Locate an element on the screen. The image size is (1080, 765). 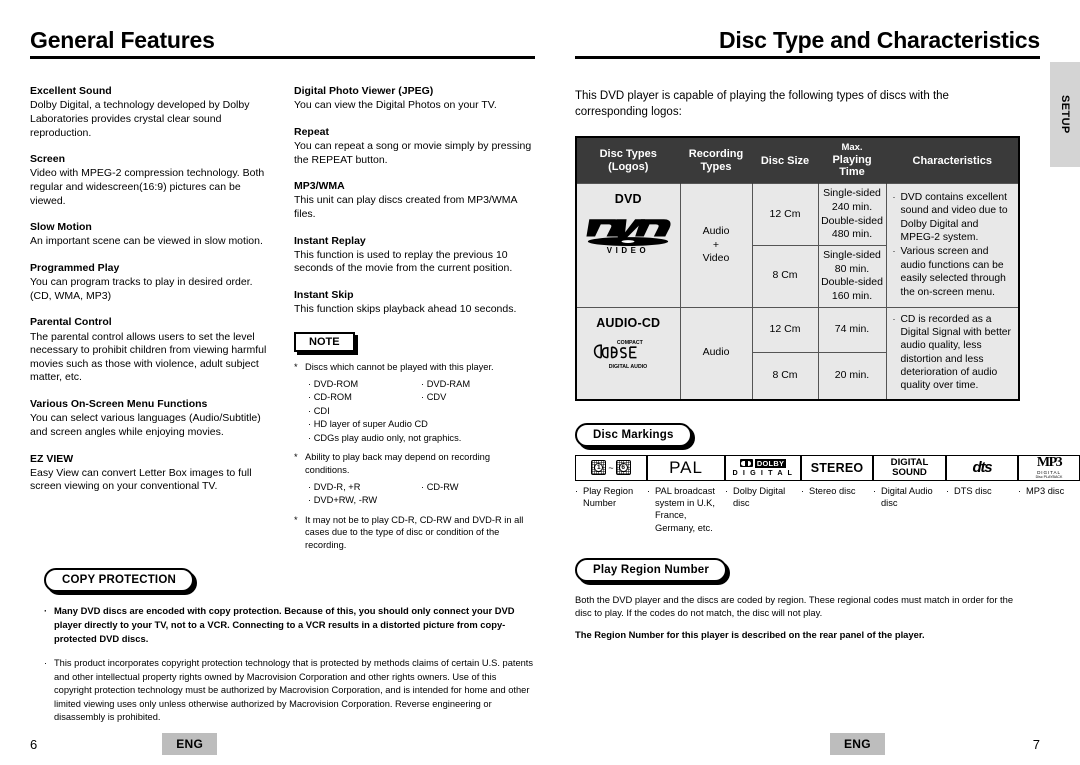
feature-heading: Repeat is located at coordinates (312, 131).